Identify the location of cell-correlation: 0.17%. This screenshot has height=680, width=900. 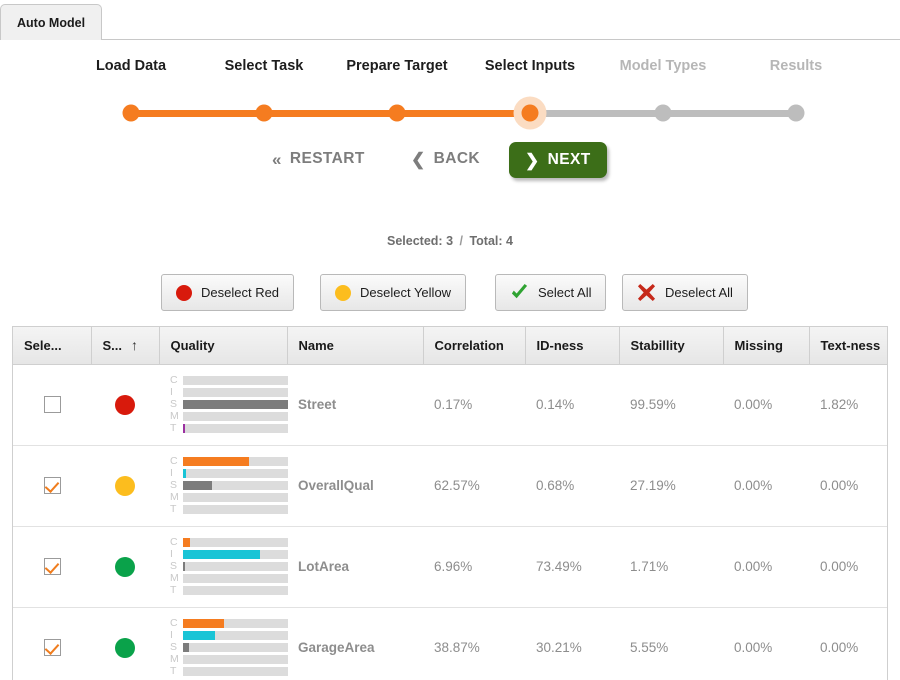
(474, 405).